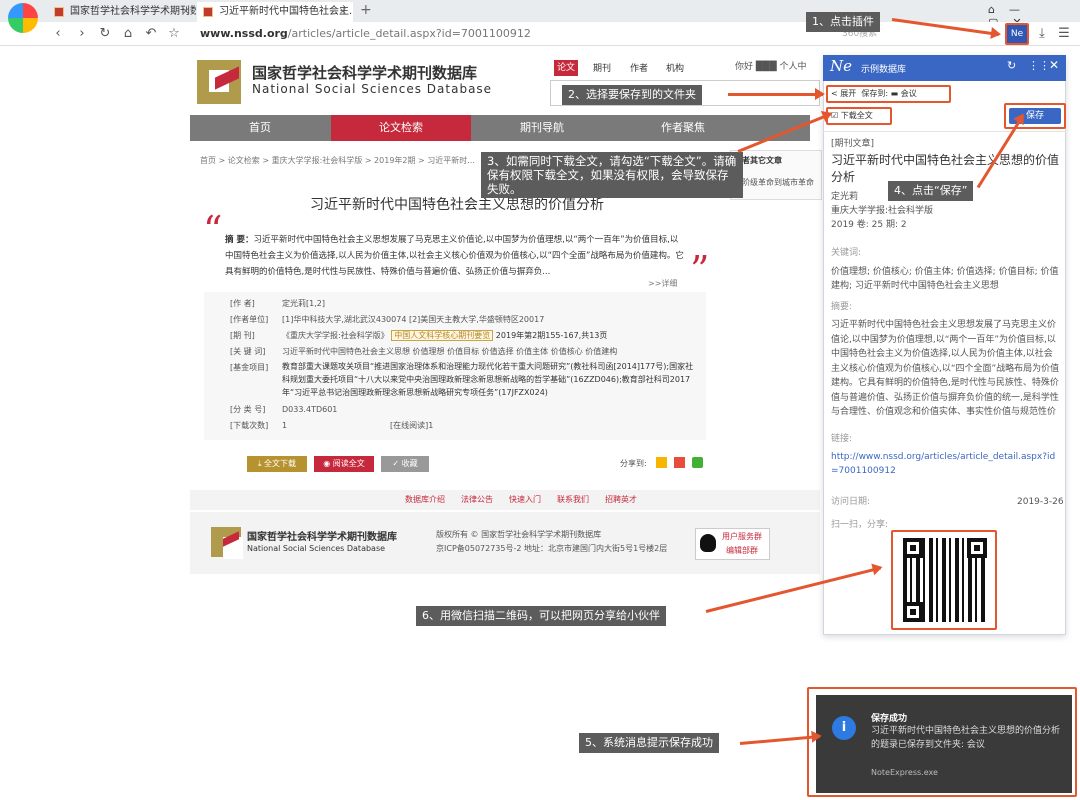 This screenshot has width=1080, height=800. I want to click on info-icon: i, so click(844, 728).